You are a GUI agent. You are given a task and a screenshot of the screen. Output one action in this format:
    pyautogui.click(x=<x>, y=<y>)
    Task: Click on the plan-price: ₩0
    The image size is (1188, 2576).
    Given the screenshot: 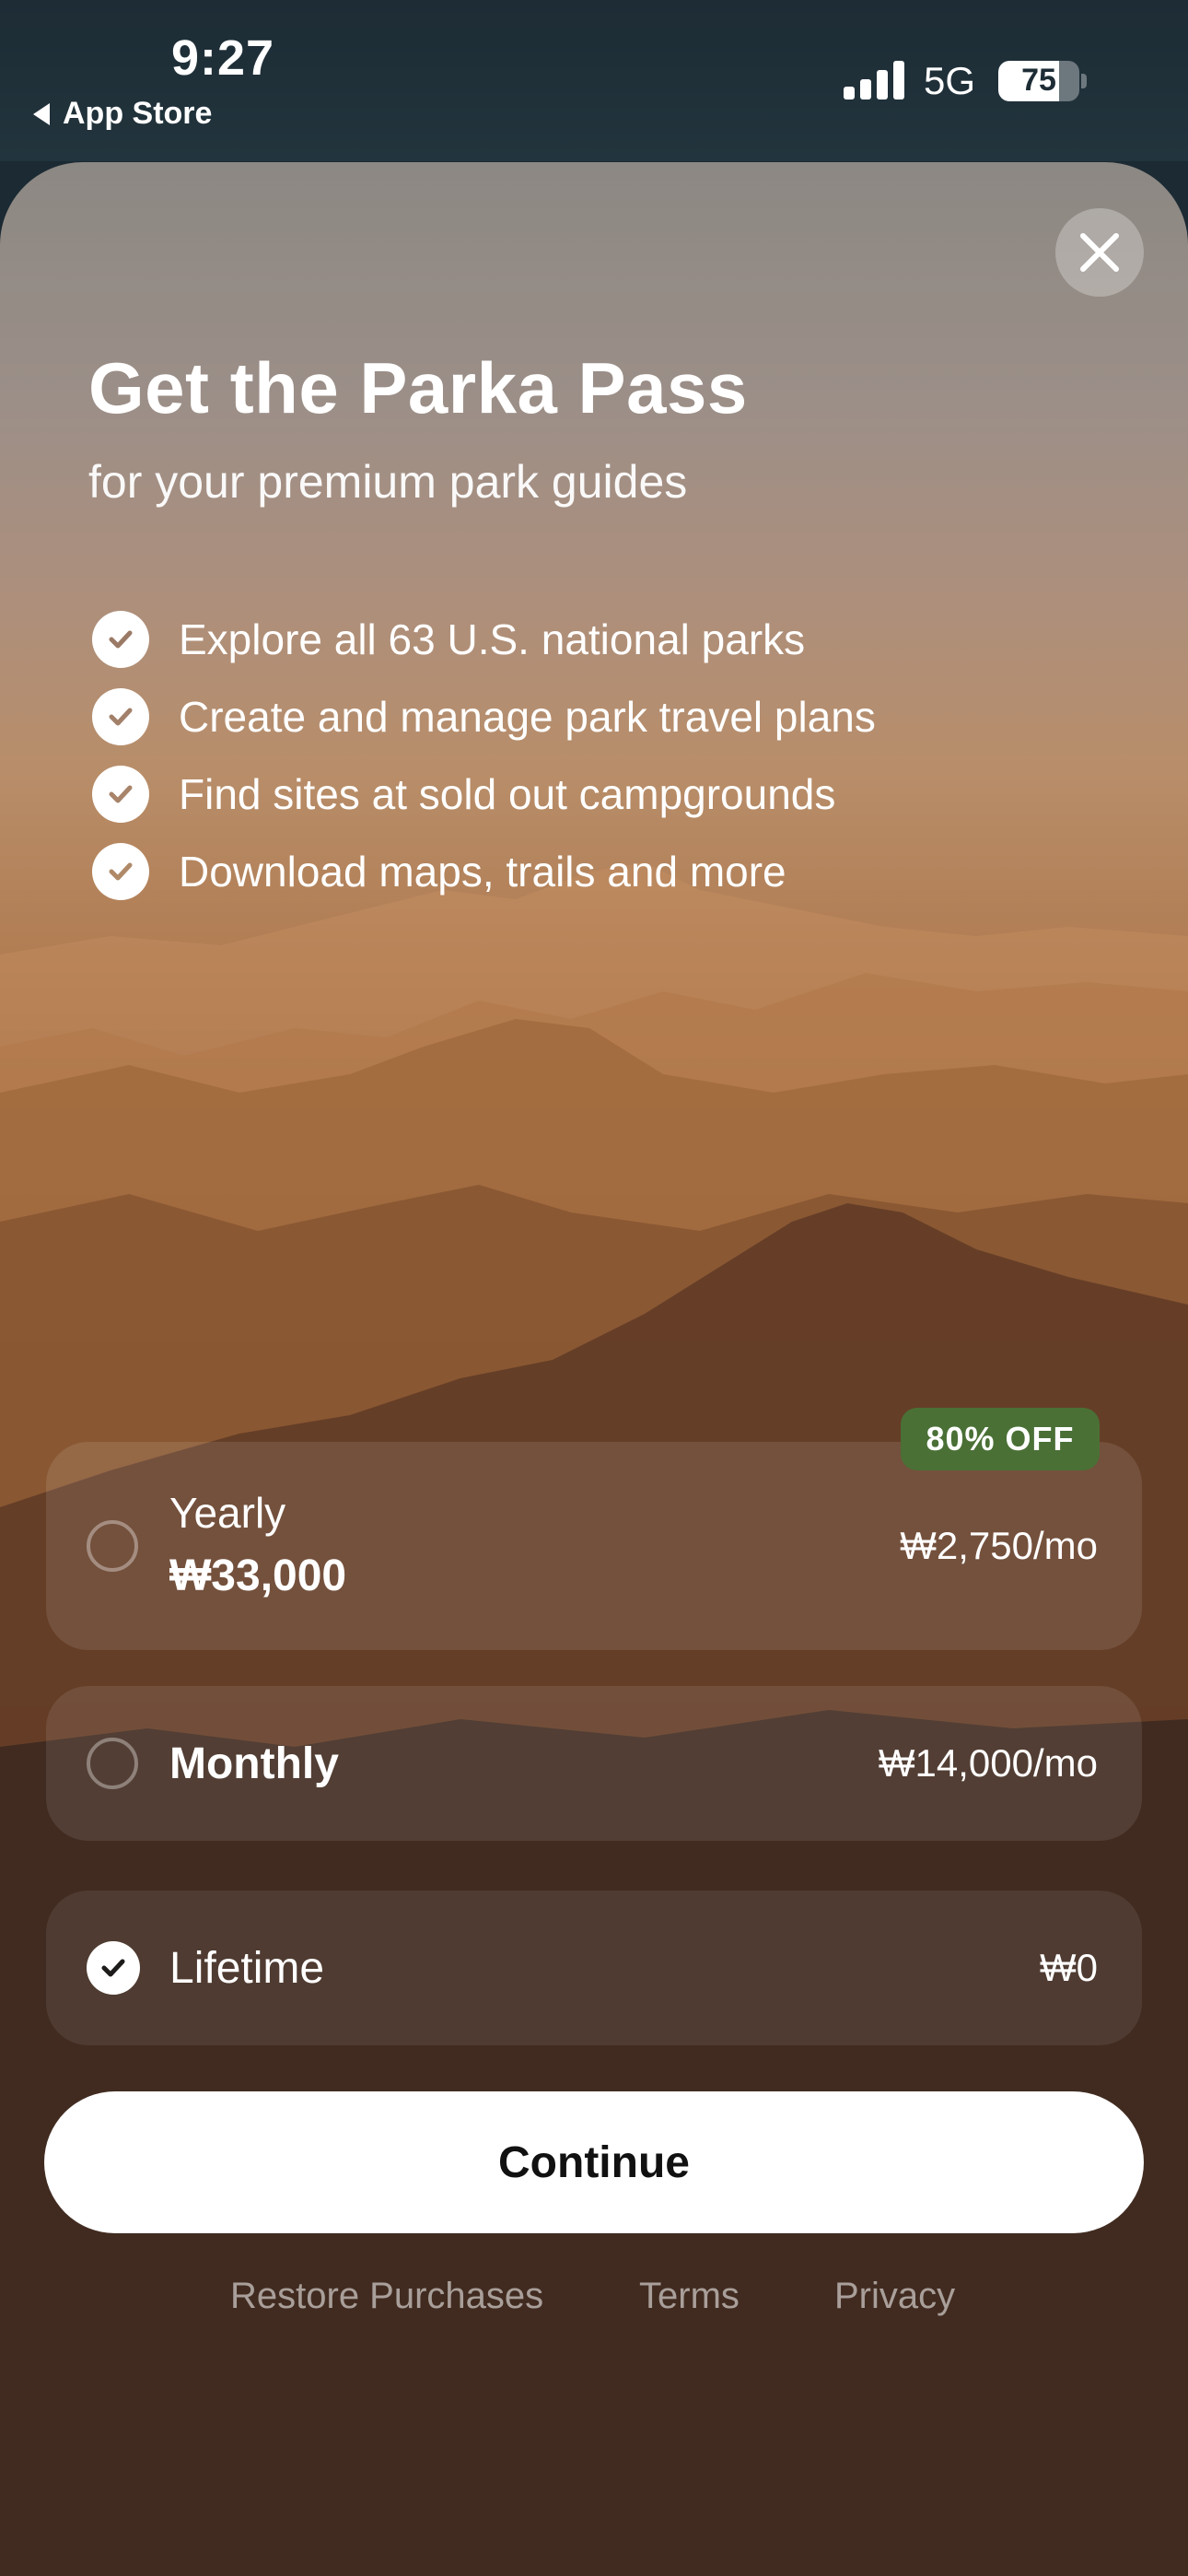 What is the action you would take?
    pyautogui.click(x=1069, y=1967)
    